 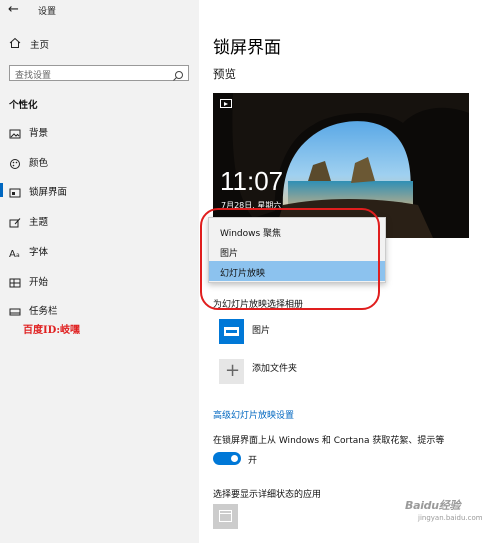 I want to click on active-indicator, so click(x=1, y=190).